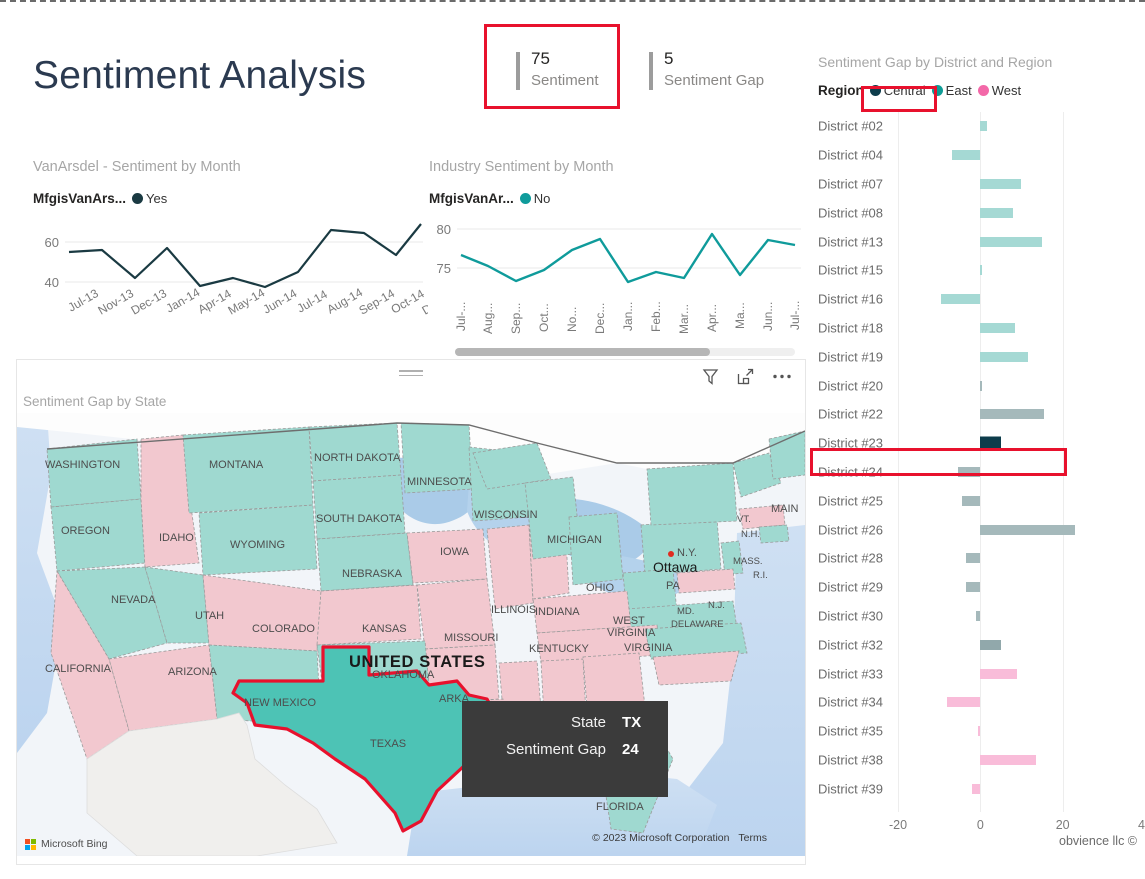 This screenshot has height=879, width=1145. Describe the element at coordinates (557, 69) in the screenshot. I see `kpi-card-sentiment: 75 Sentiment` at that location.